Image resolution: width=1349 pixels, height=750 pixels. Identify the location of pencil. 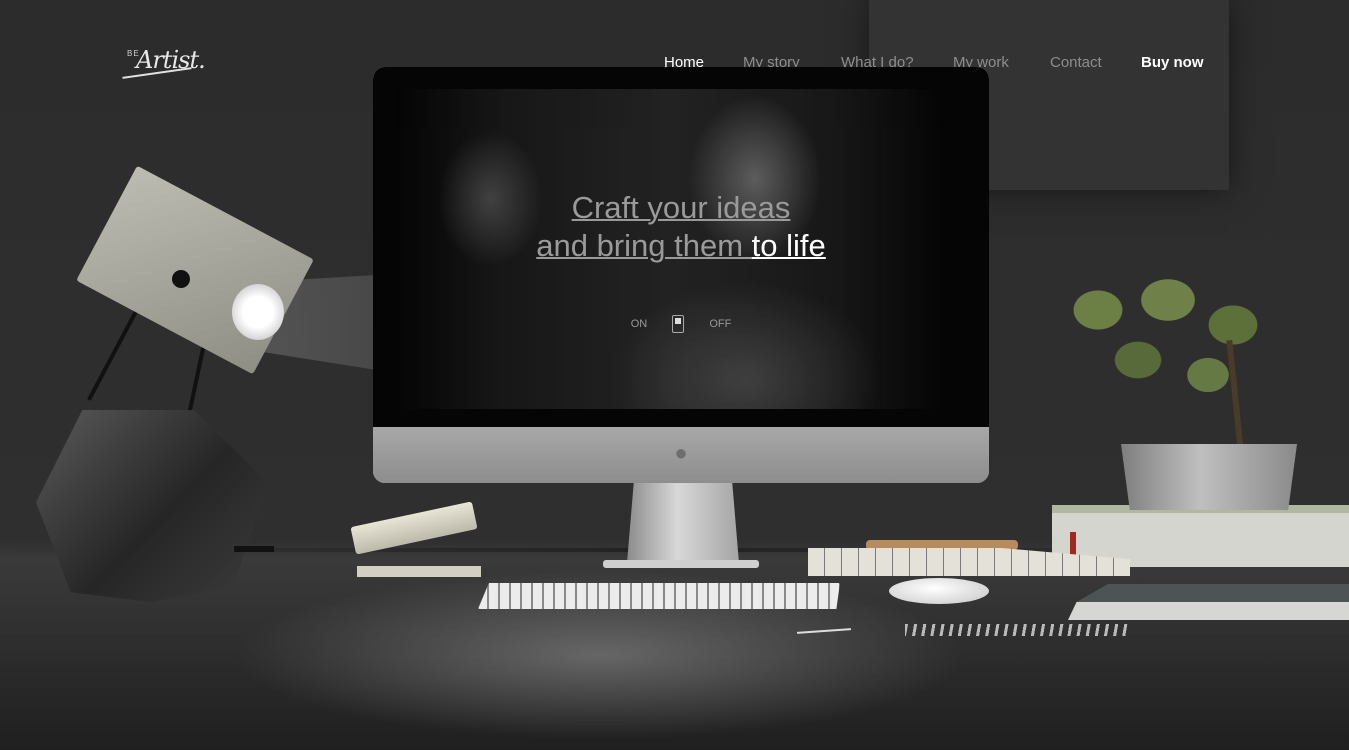
(824, 631).